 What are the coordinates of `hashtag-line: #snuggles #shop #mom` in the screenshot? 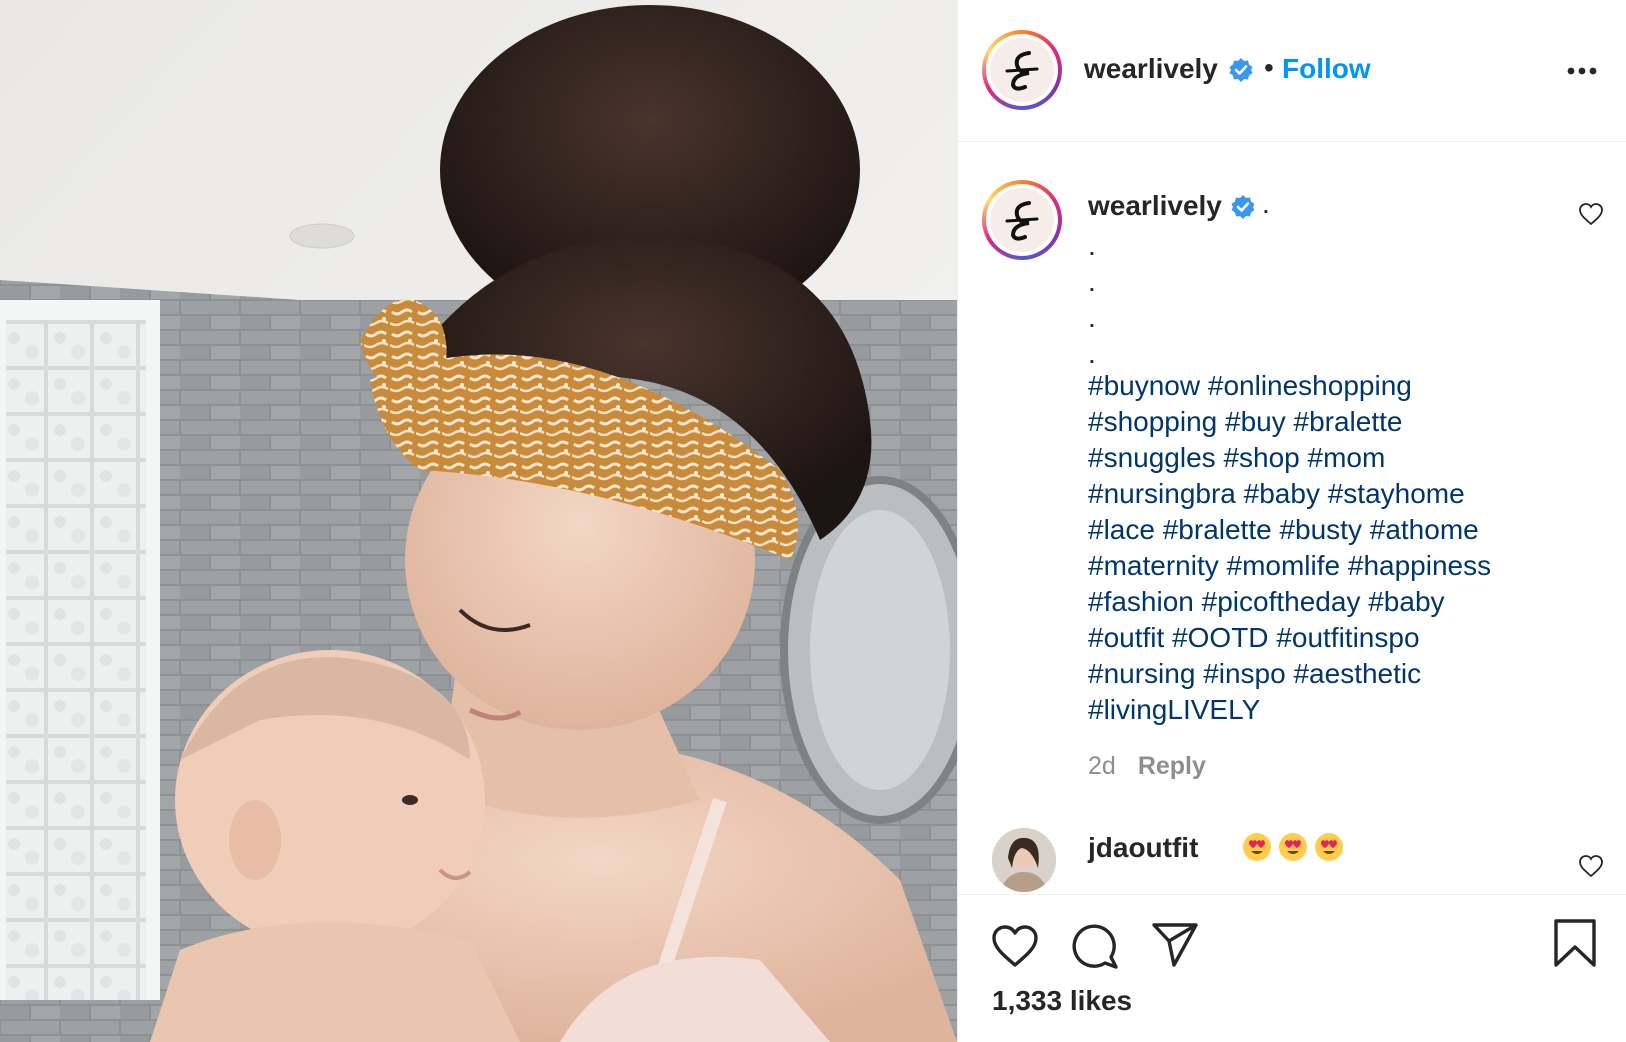 It's located at (1328, 458).